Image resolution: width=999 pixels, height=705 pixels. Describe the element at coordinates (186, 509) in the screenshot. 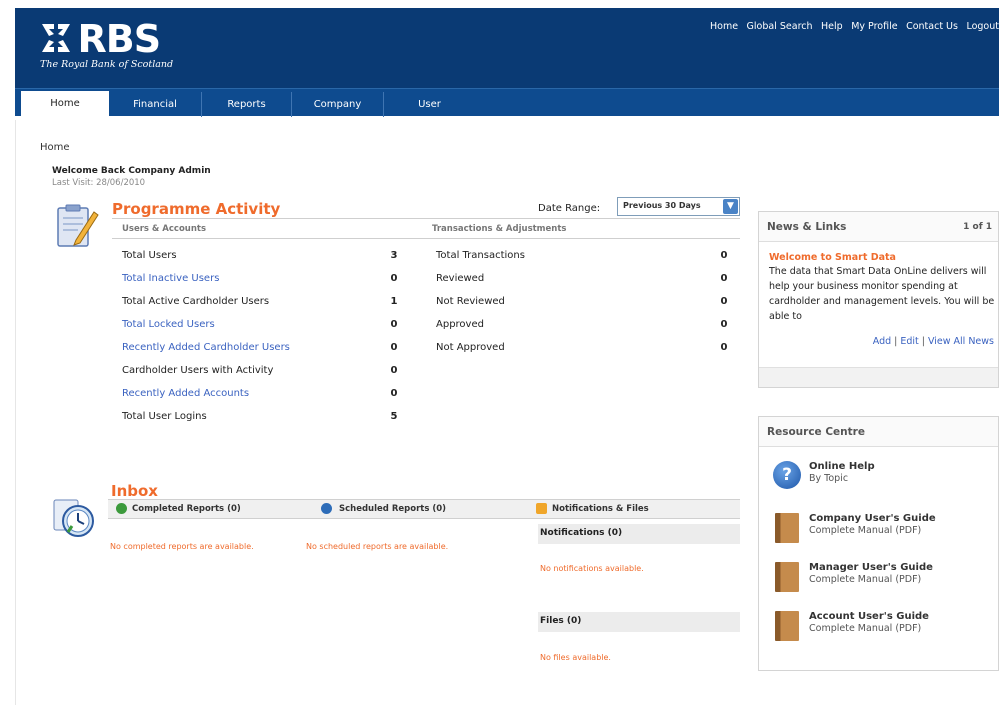

I see `completed-reports-tab: Completed Reports (0)` at that location.